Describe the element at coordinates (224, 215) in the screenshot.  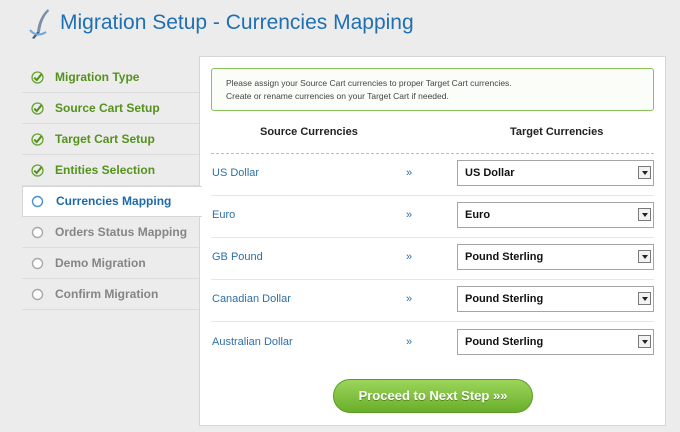
I see `source-currency: Euro` at that location.